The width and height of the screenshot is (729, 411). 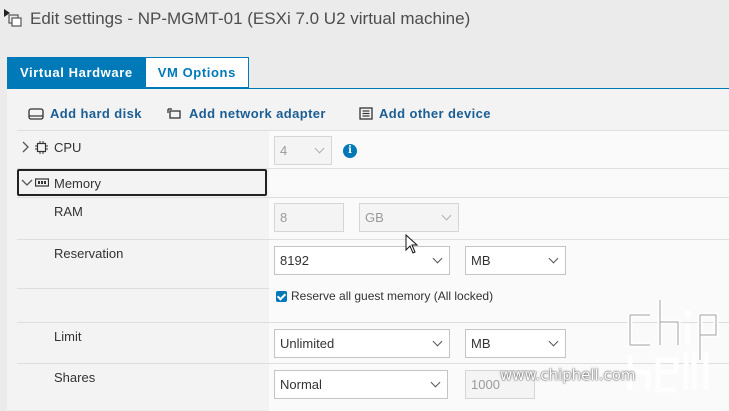 I want to click on shares-label: Shares, so click(x=75, y=377).